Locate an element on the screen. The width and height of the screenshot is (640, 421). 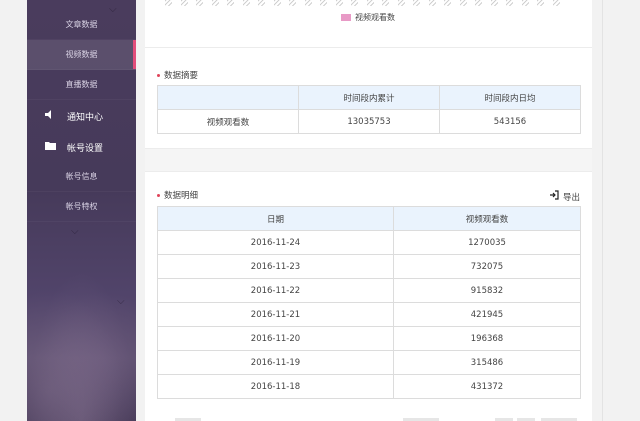
sidebar-heading-label: 帐号设置 is located at coordinates (85, 148).